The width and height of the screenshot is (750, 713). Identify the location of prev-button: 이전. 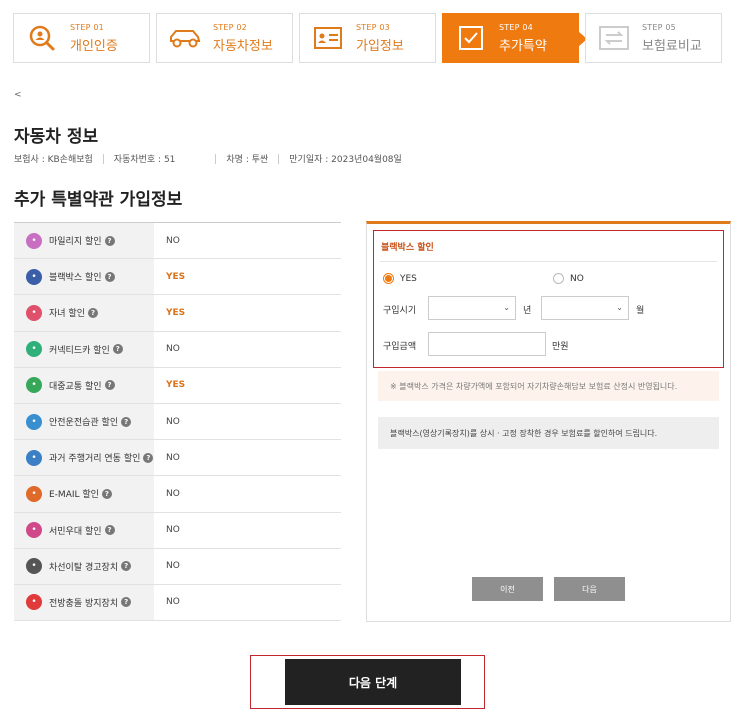
(507, 589).